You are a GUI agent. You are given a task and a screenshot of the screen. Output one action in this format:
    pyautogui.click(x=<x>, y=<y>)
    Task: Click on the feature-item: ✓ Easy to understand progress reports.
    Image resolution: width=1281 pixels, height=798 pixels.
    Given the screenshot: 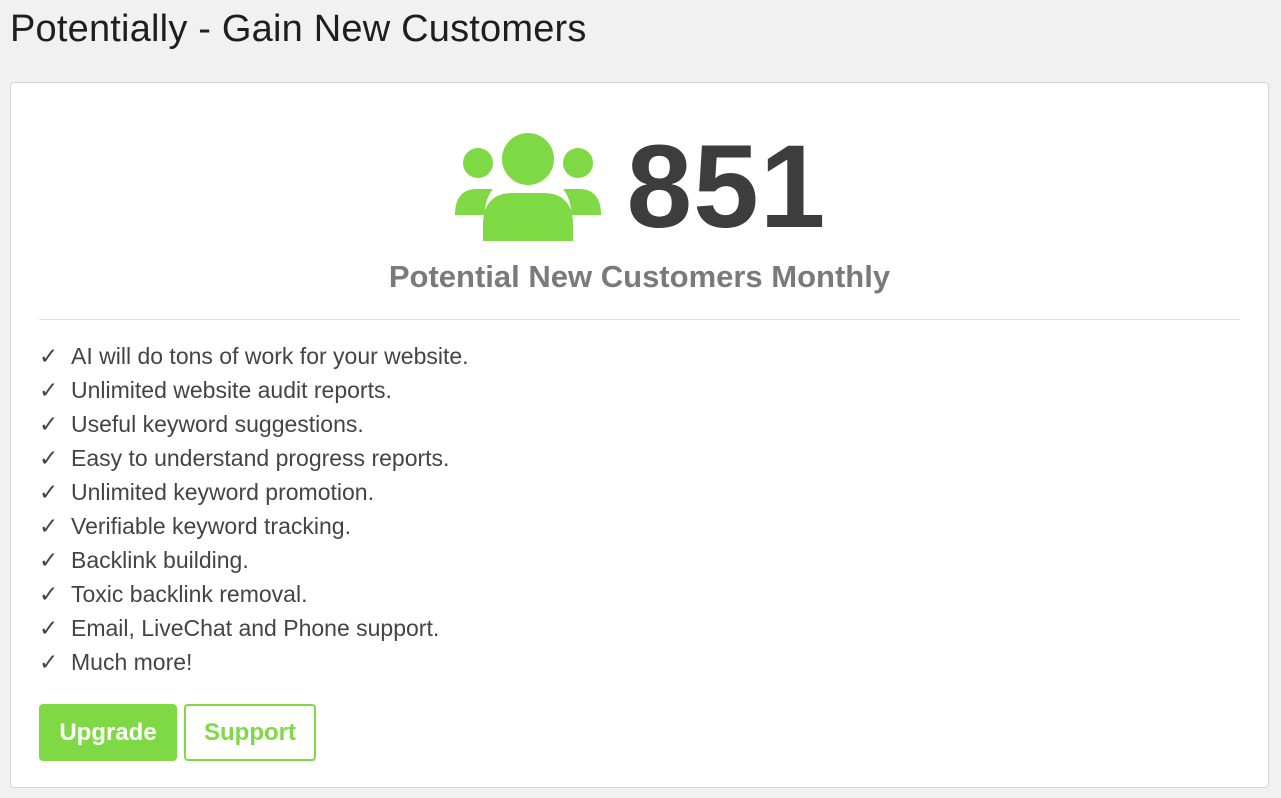 What is the action you would take?
    pyautogui.click(x=254, y=458)
    